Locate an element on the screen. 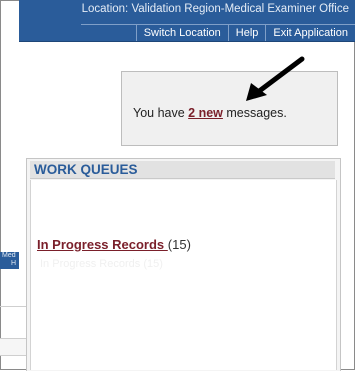  work-queue-item: In Progress Records (15) is located at coordinates (114, 244).